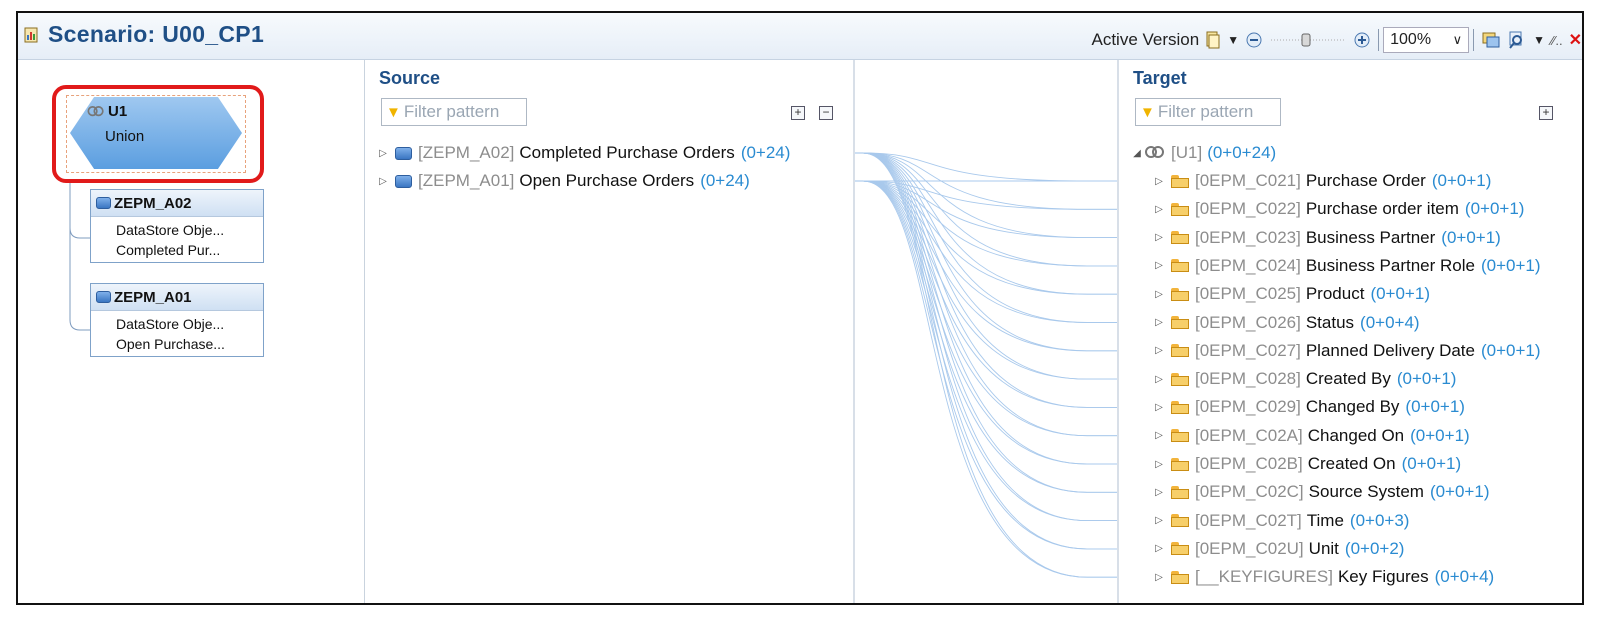 This screenshot has height=624, width=1600. Describe the element at coordinates (1321, 492) in the screenshot. I see `target-item: ▷ [0EPM_C02C] Source System (0+0+1)` at that location.